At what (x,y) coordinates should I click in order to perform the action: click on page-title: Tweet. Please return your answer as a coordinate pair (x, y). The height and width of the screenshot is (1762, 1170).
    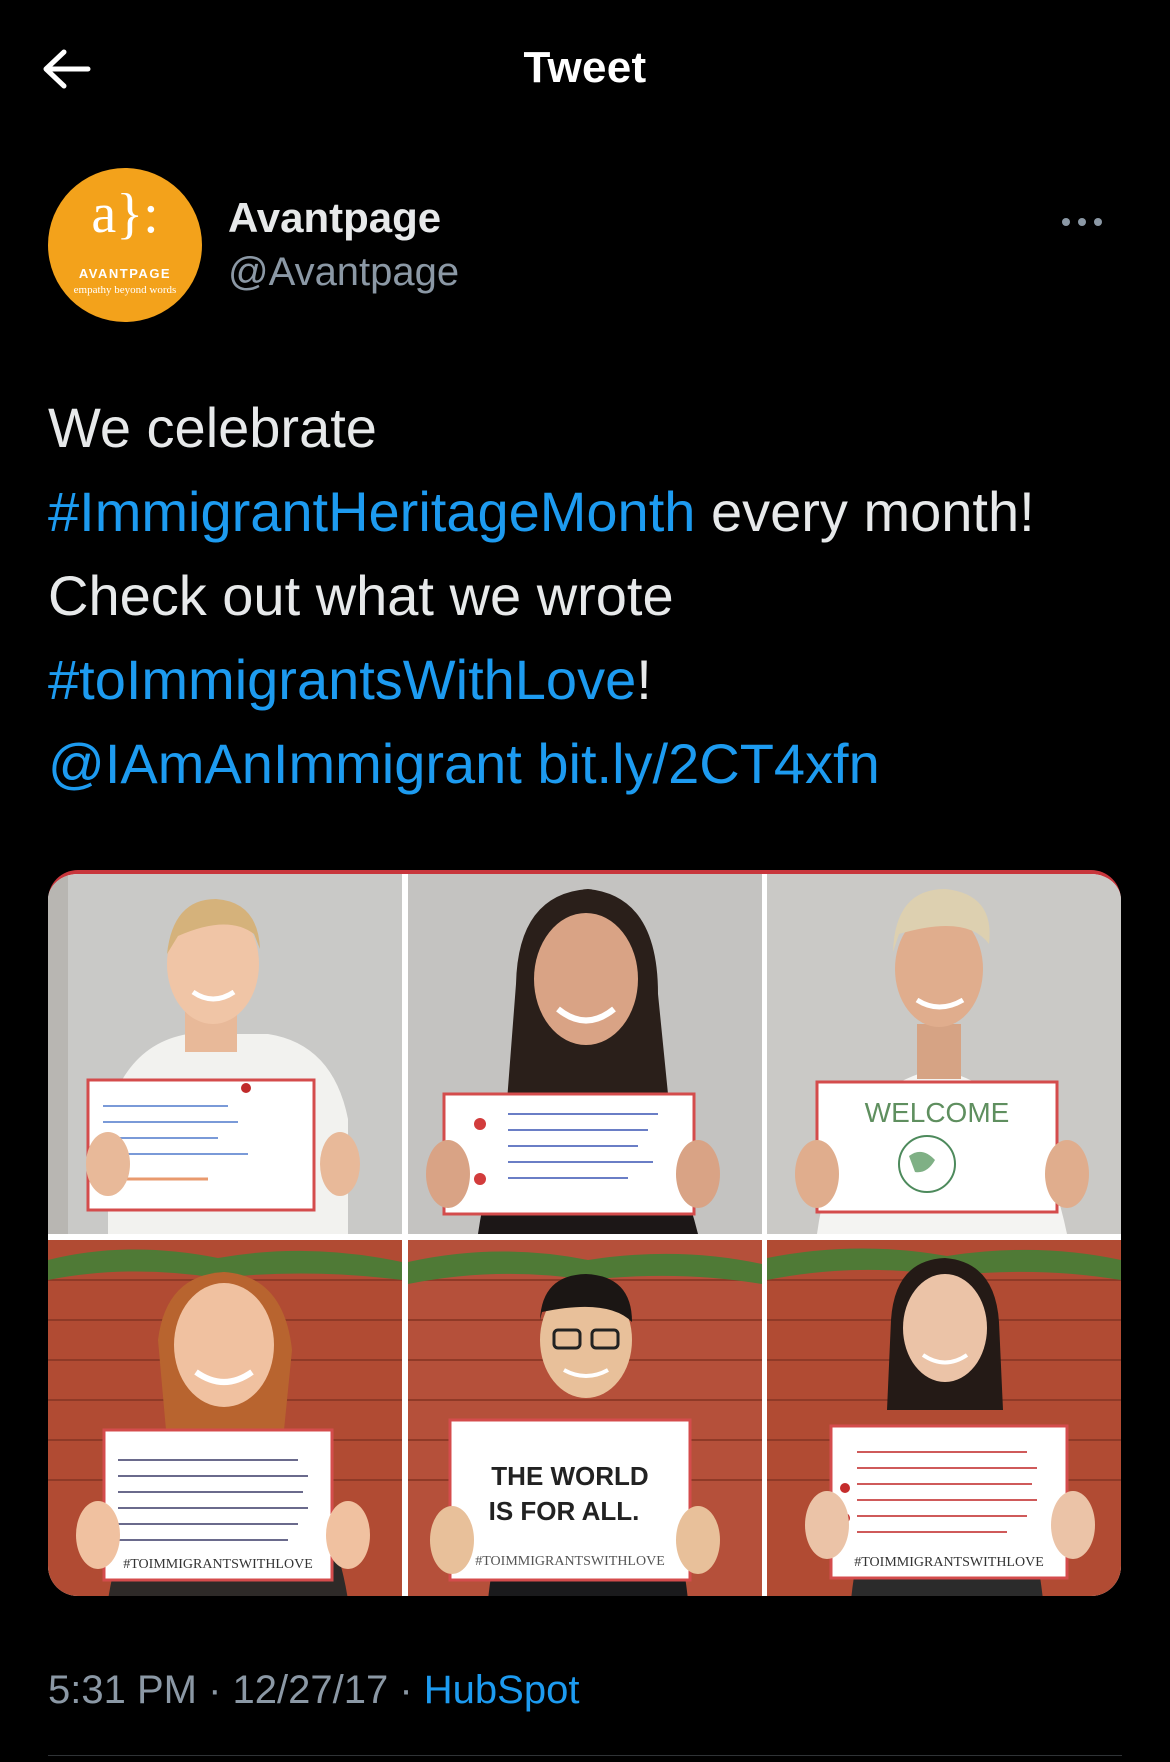
    Looking at the image, I should click on (585, 67).